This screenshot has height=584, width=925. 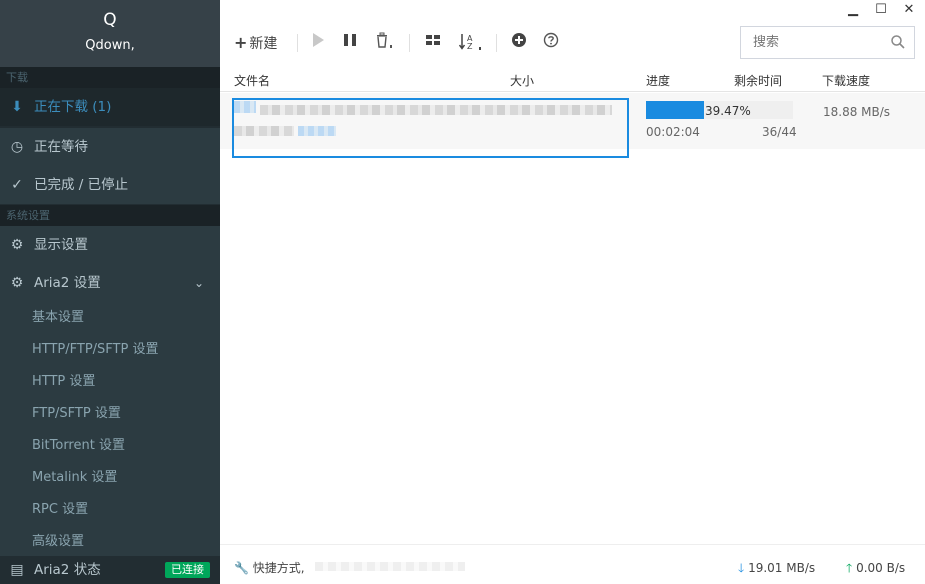 I want to click on column-header-remaining: 剩余时间, so click(x=758, y=80).